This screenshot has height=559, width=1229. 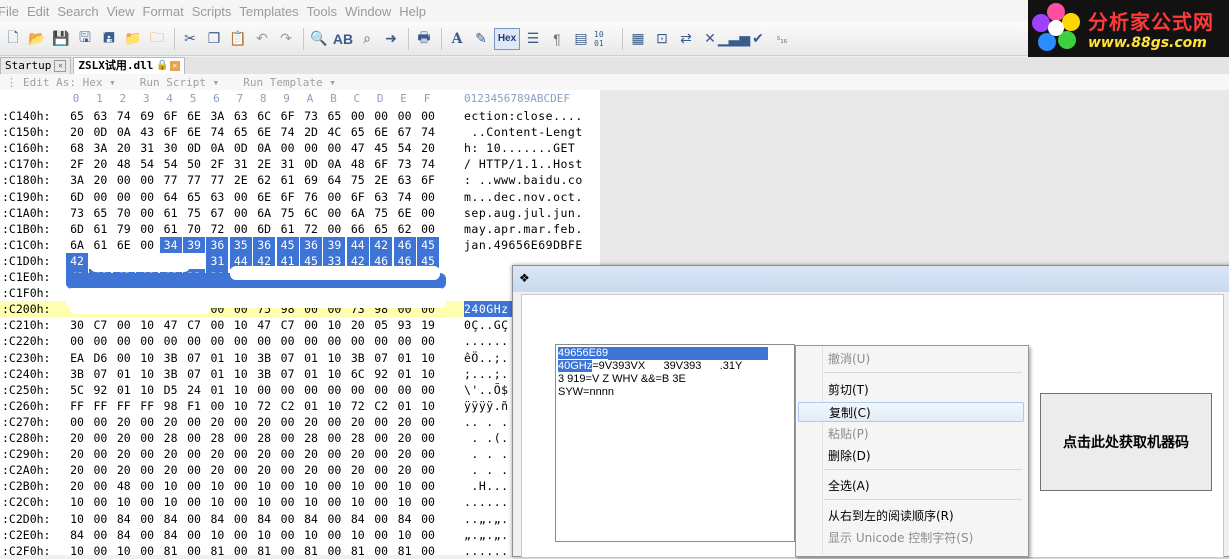 What do you see at coordinates (171, 229) in the screenshot?
I see `hex-byte: 61` at bounding box center [171, 229].